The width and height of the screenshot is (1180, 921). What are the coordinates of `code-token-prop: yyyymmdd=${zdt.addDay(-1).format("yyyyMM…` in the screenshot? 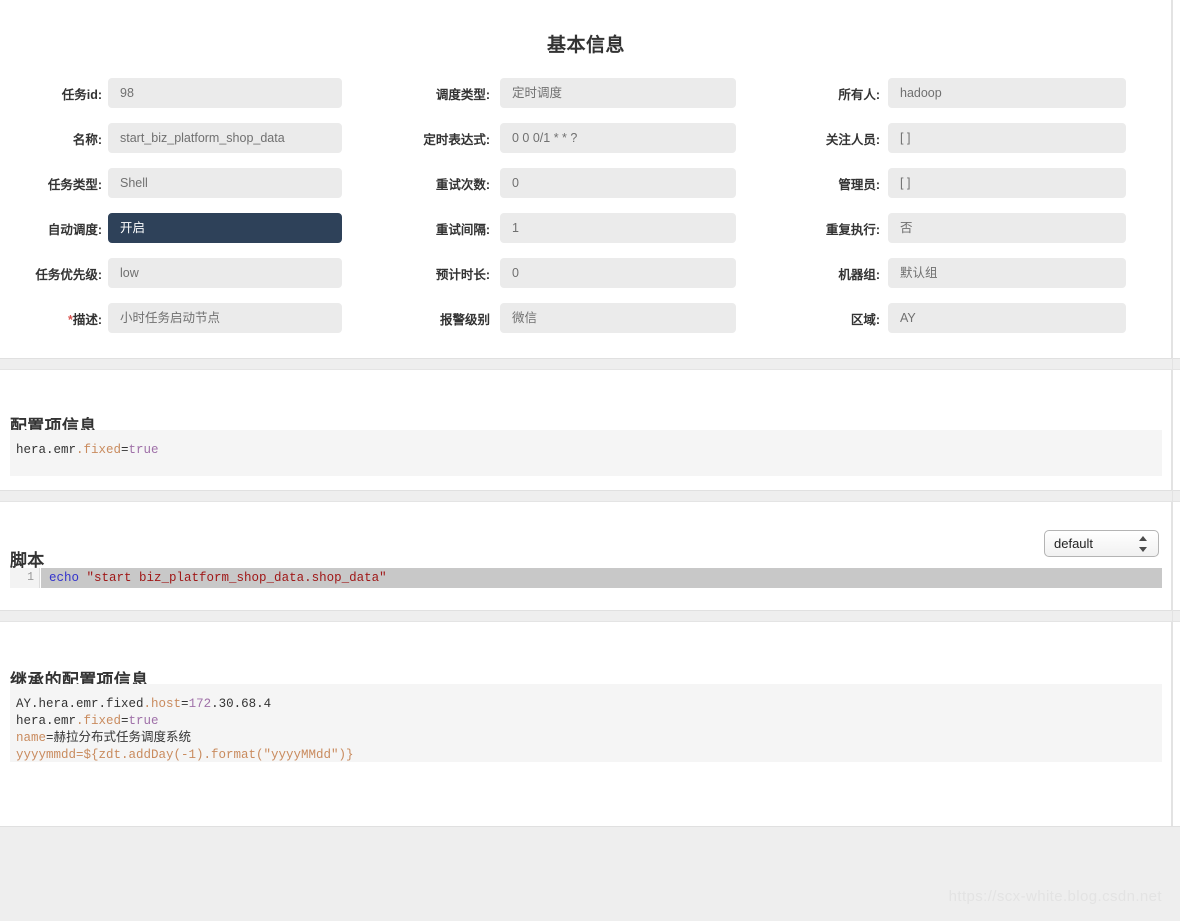 It's located at (185, 755).